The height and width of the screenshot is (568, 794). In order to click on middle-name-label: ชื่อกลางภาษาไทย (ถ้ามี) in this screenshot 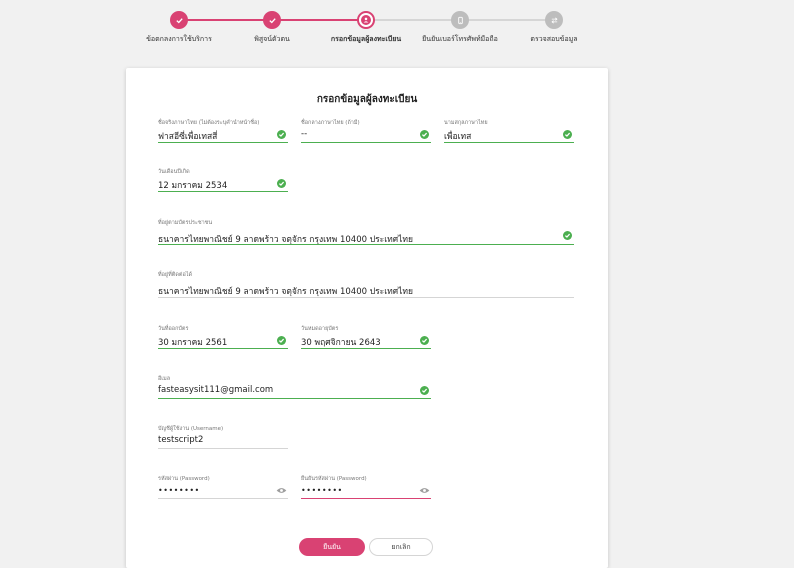, I will do `click(330, 123)`.